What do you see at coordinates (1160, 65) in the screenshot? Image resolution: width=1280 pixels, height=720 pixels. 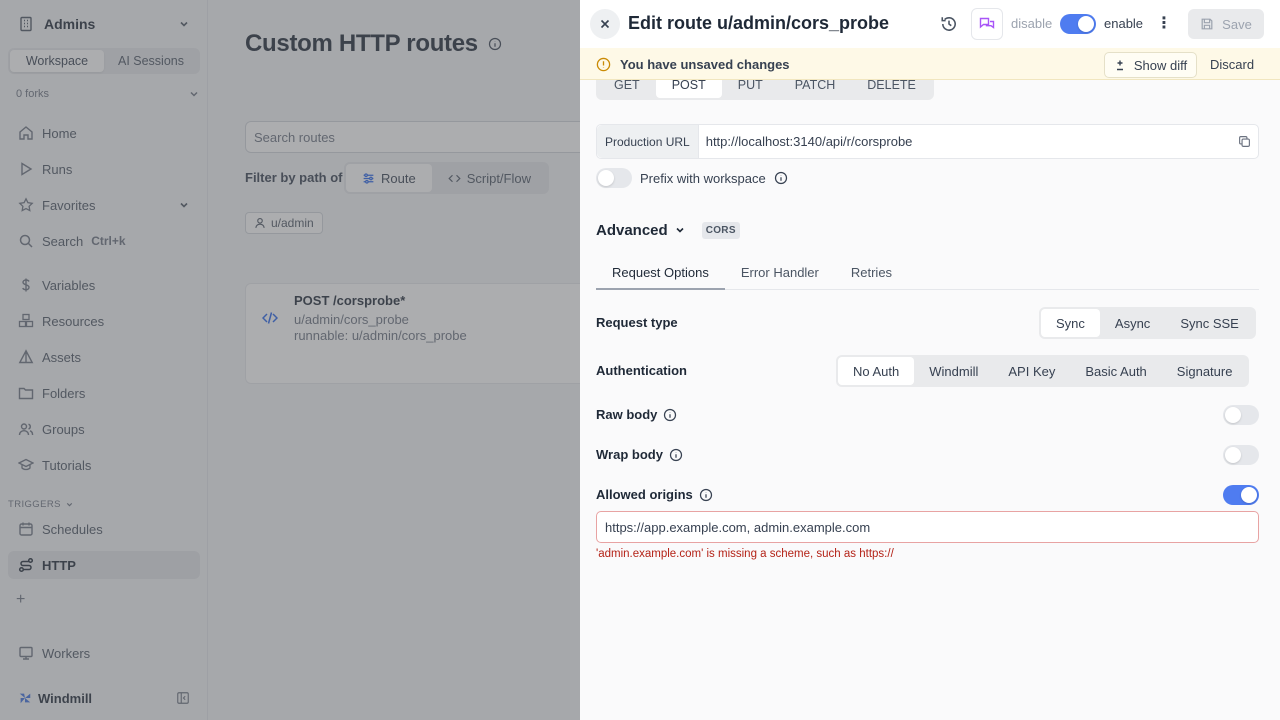 I see `show-diff-label: Show diff` at bounding box center [1160, 65].